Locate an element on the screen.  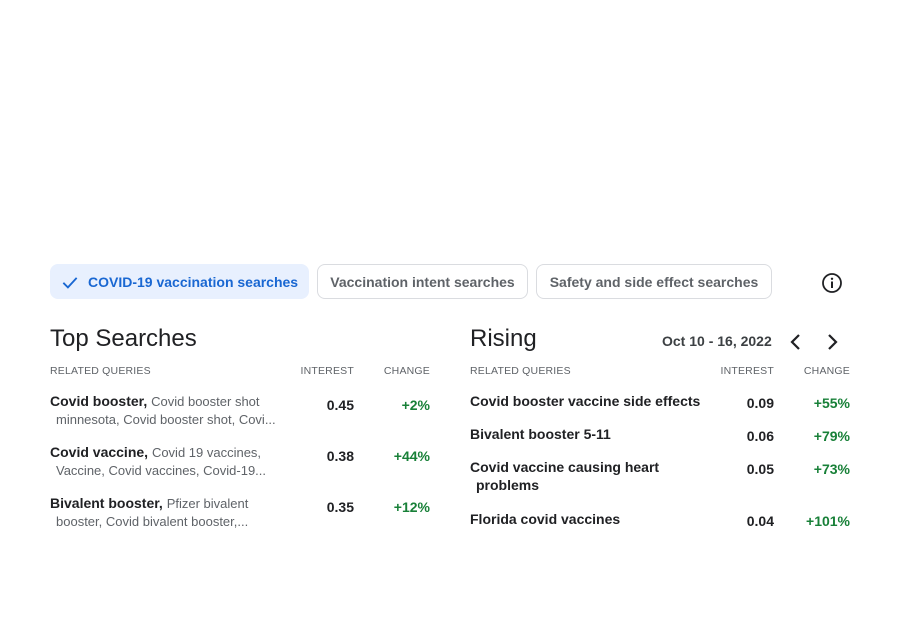
query-text: Covid vaccine causing heart problems is located at coordinates (590, 476).